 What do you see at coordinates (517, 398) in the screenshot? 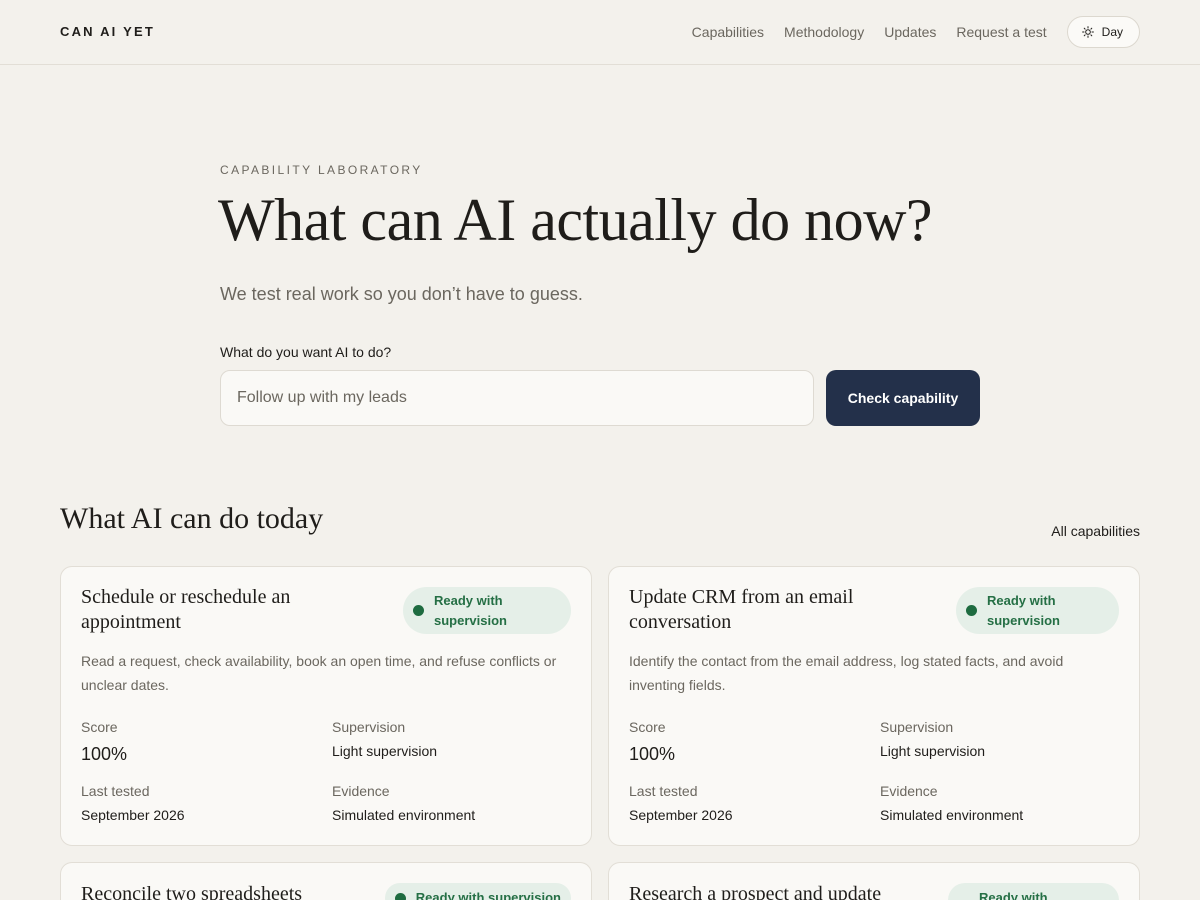
I see `task-input` at bounding box center [517, 398].